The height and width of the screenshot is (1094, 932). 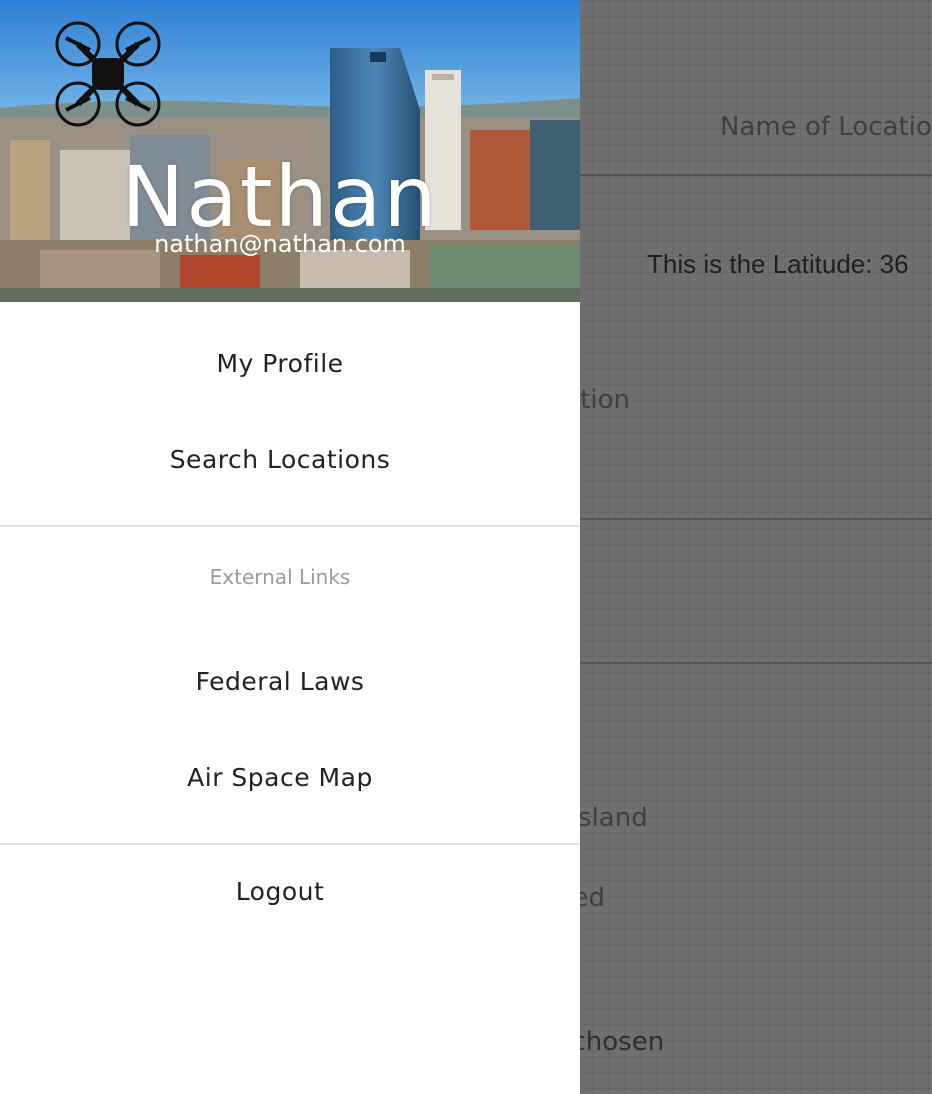 What do you see at coordinates (280, 363) in the screenshot?
I see `menu-item-my-profile: My Profile` at bounding box center [280, 363].